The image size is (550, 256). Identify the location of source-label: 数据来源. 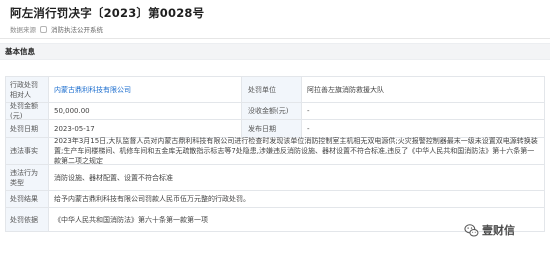
(23, 30).